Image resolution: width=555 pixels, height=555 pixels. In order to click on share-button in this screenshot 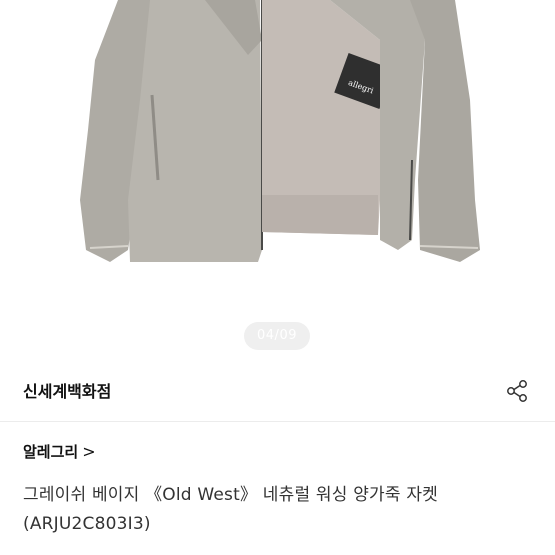, I will do `click(517, 391)`.